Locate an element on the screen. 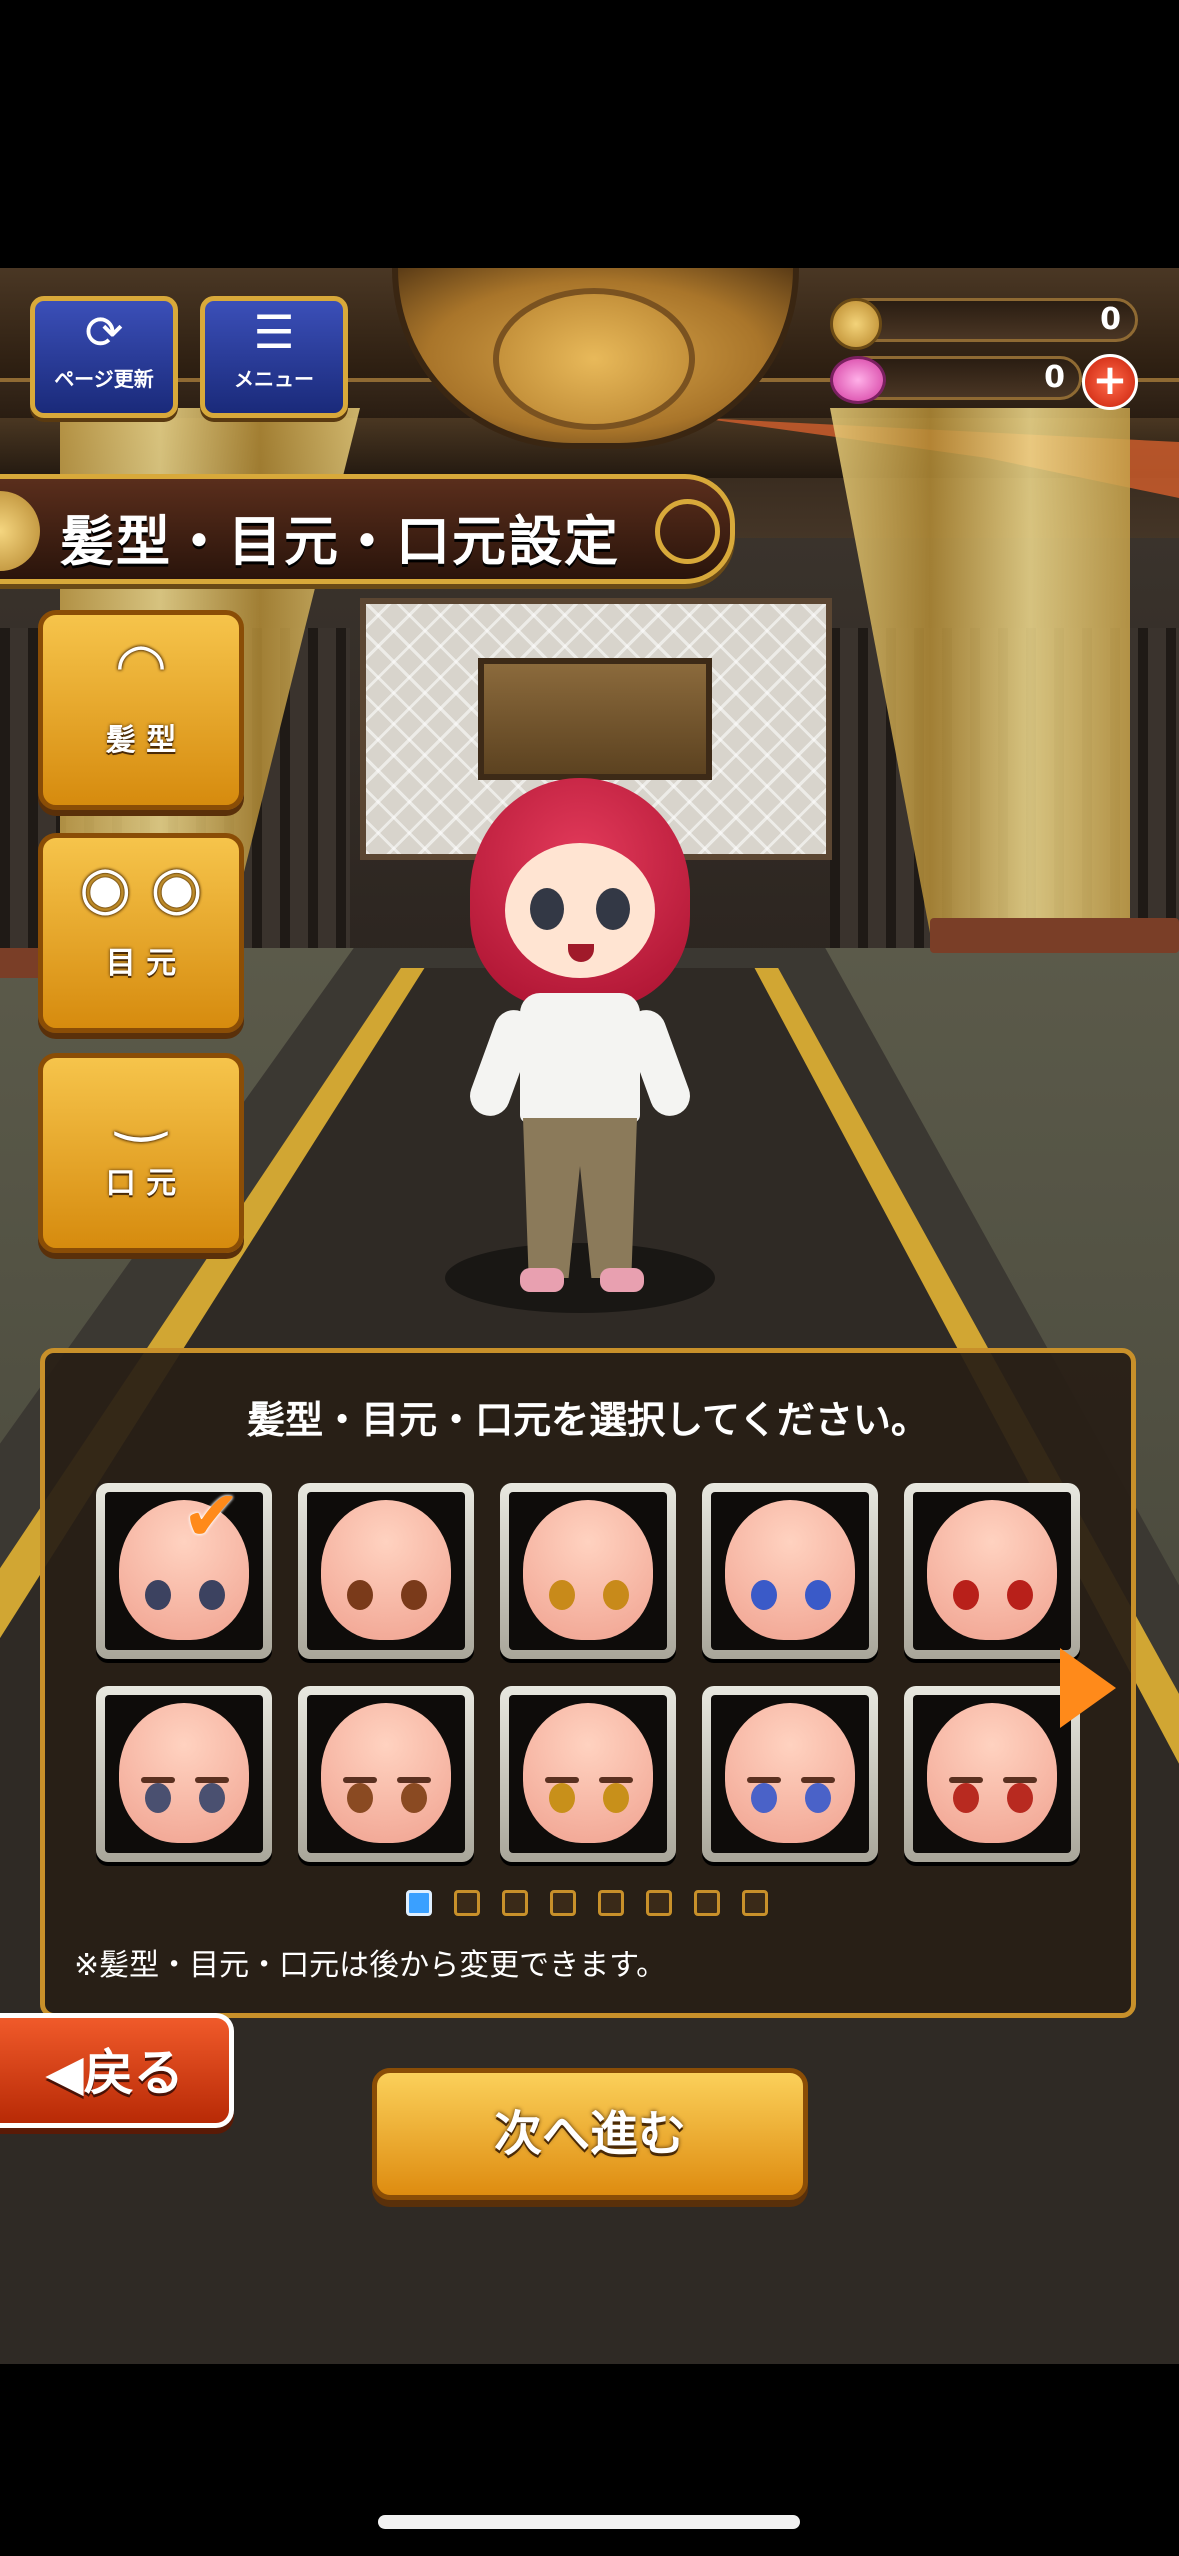 The height and width of the screenshot is (2556, 1179). face-option-tile: ✔ is located at coordinates (184, 1567).